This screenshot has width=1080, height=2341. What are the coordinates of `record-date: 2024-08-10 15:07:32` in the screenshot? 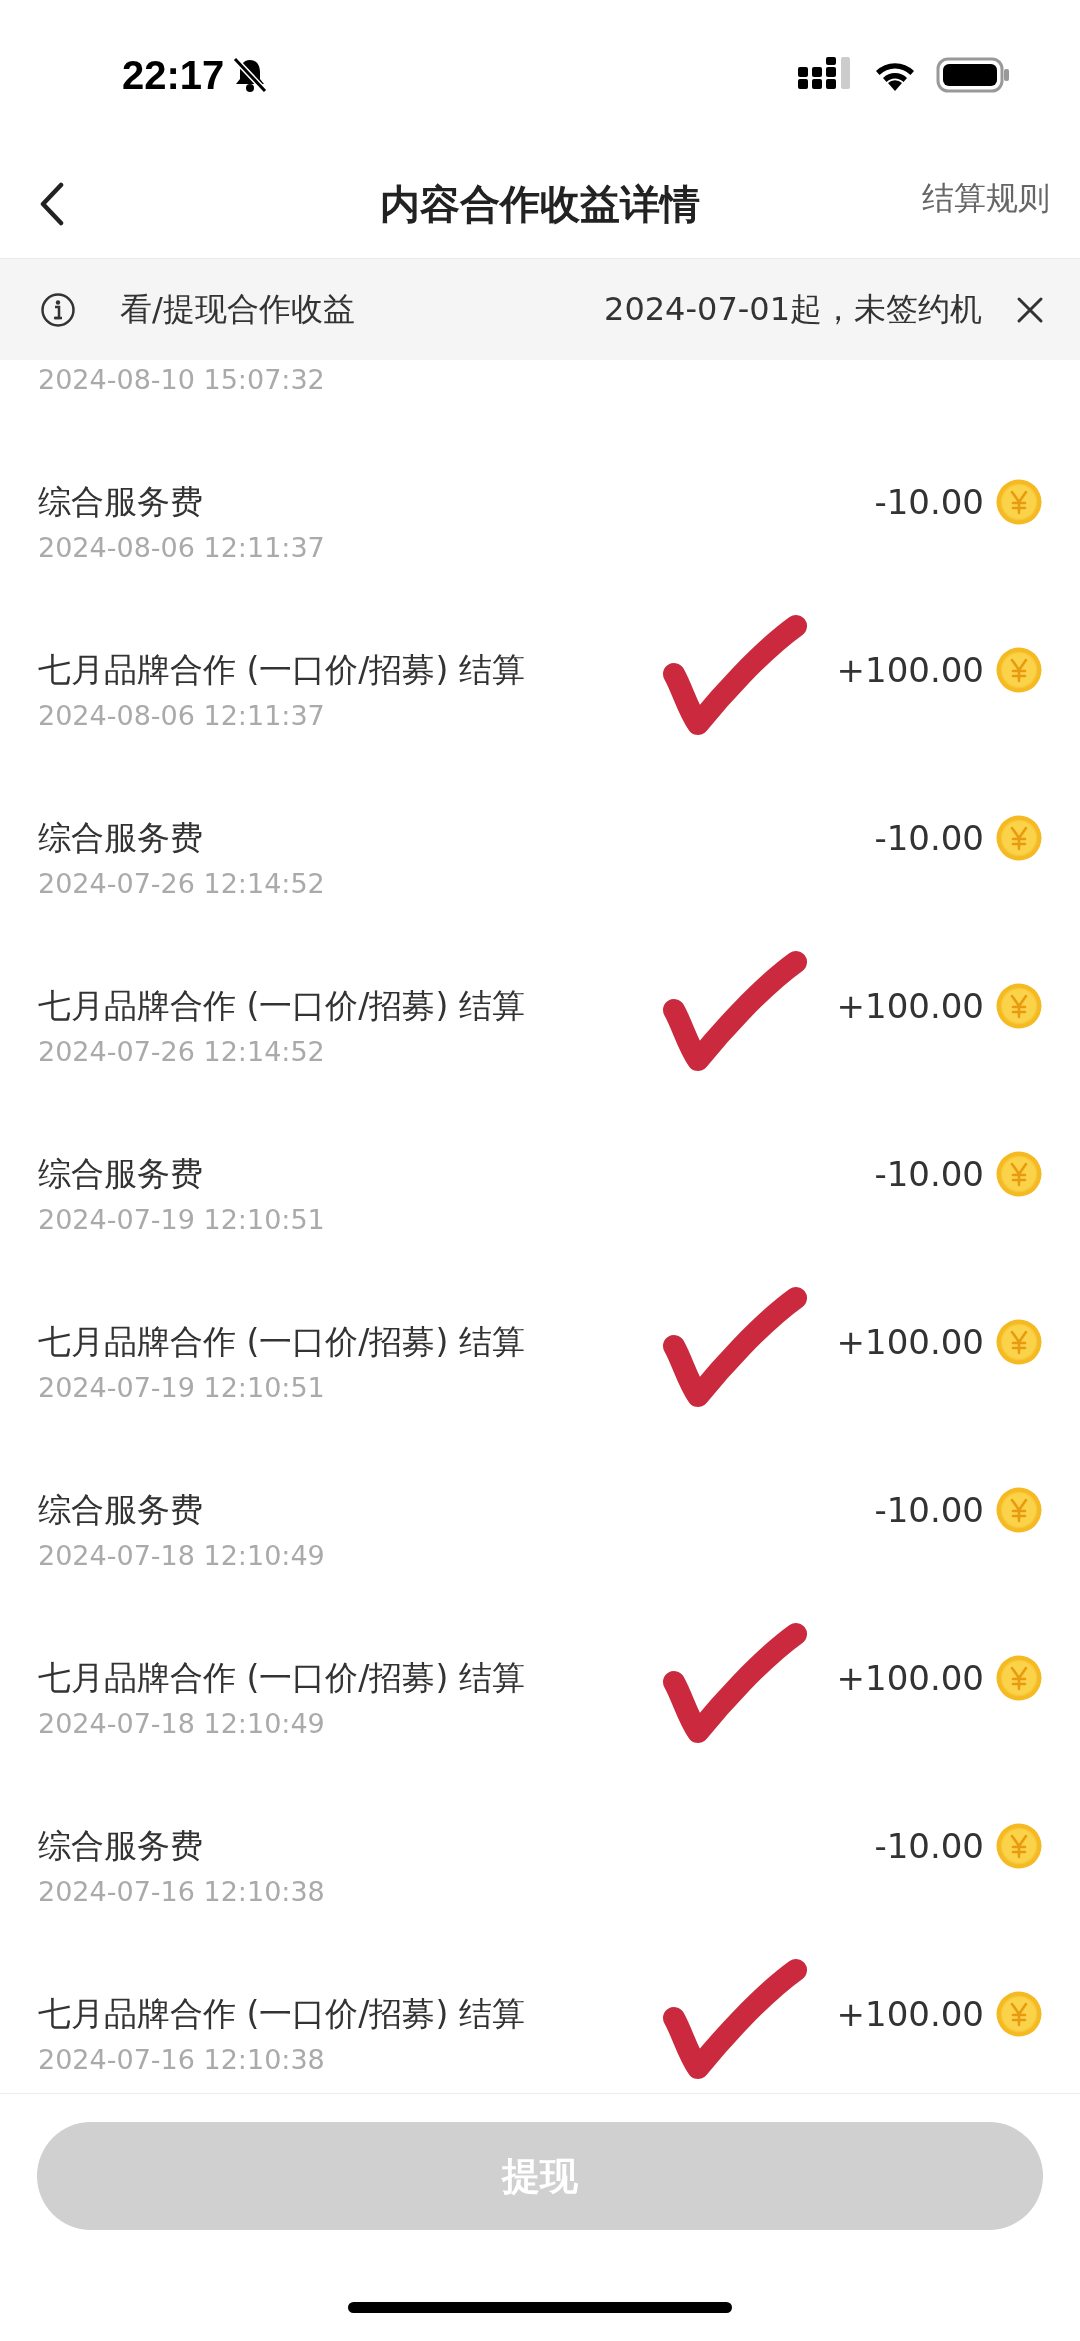 It's located at (182, 380).